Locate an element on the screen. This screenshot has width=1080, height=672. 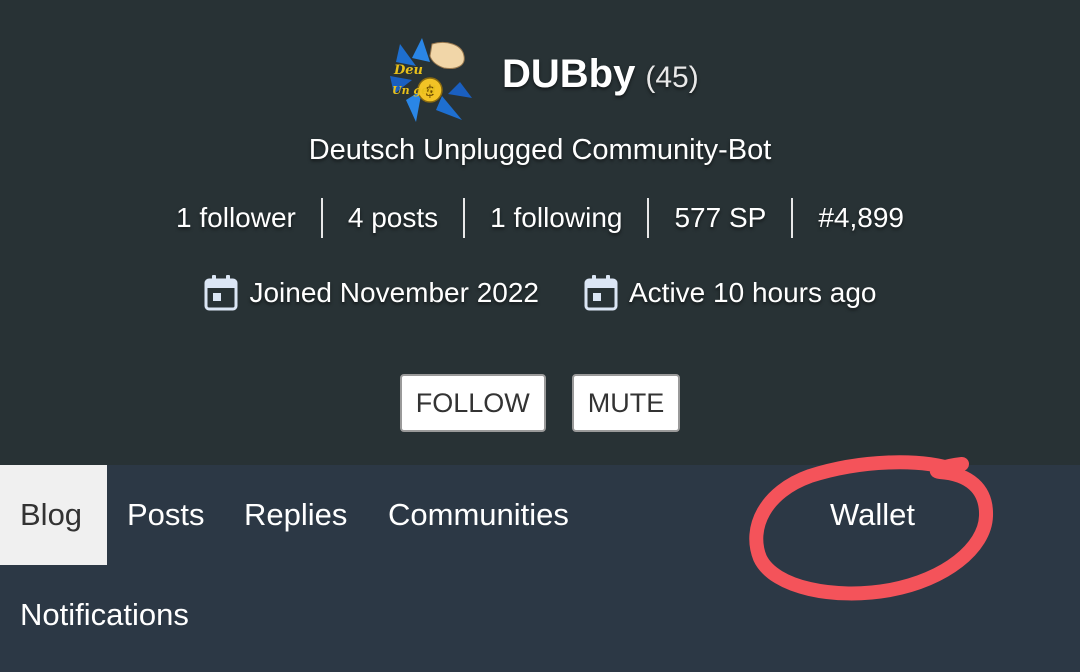
tab-posts: Posts is located at coordinates (166, 515).